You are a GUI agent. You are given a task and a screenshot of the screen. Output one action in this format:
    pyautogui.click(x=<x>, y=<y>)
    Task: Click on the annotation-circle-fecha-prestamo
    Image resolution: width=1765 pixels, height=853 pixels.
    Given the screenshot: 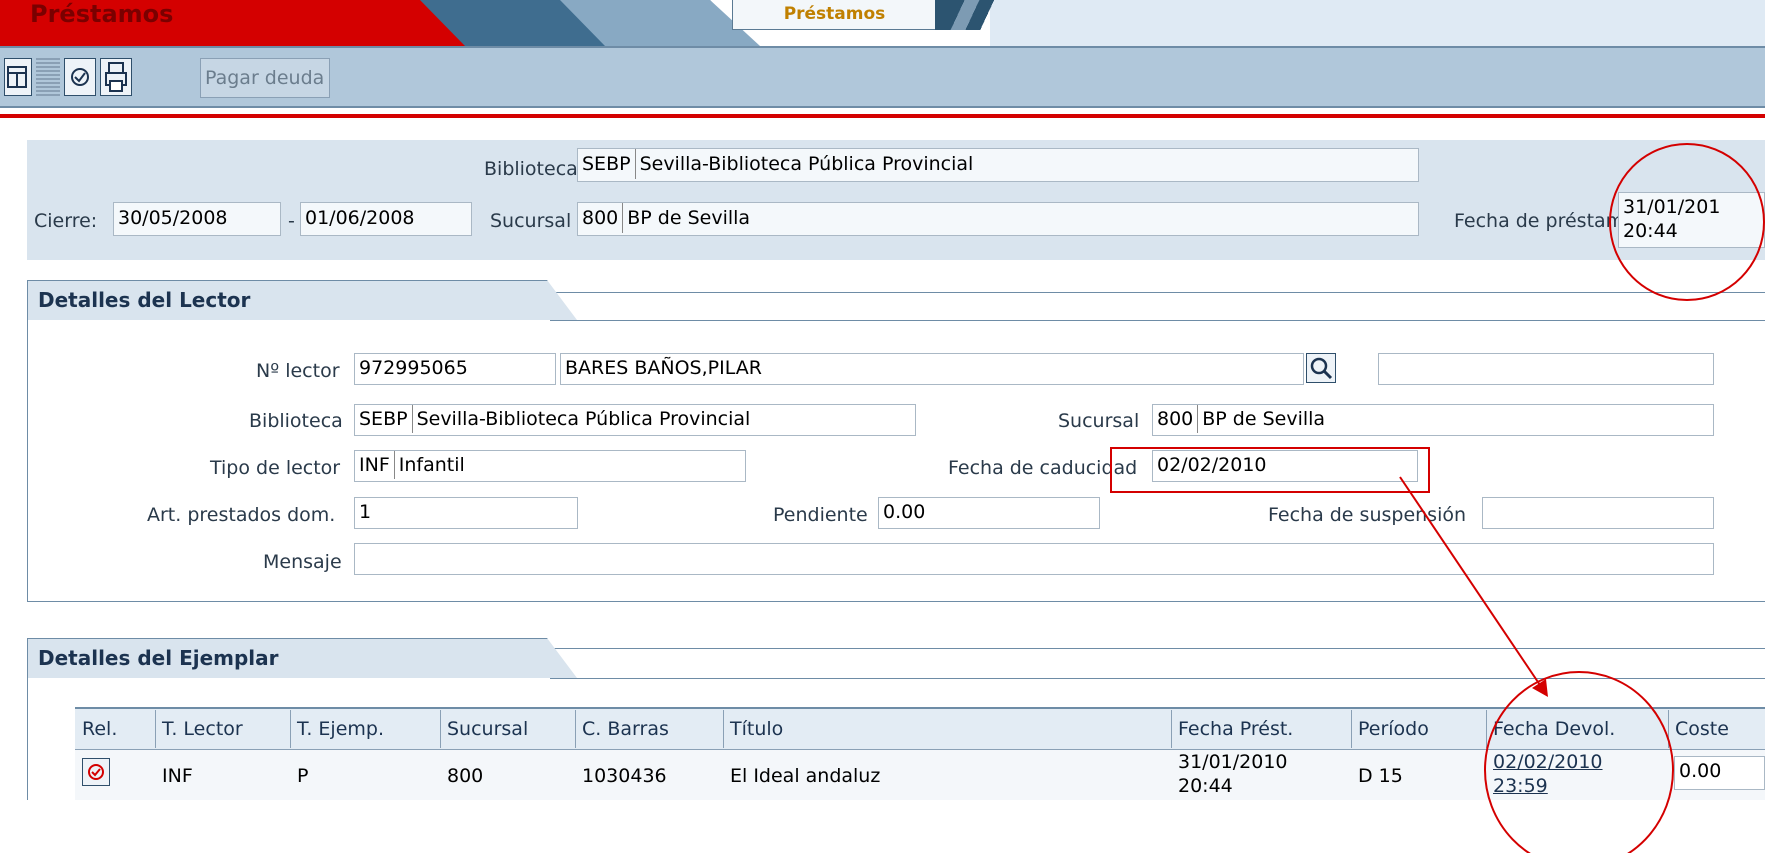 What is the action you would take?
    pyautogui.click(x=1687, y=222)
    